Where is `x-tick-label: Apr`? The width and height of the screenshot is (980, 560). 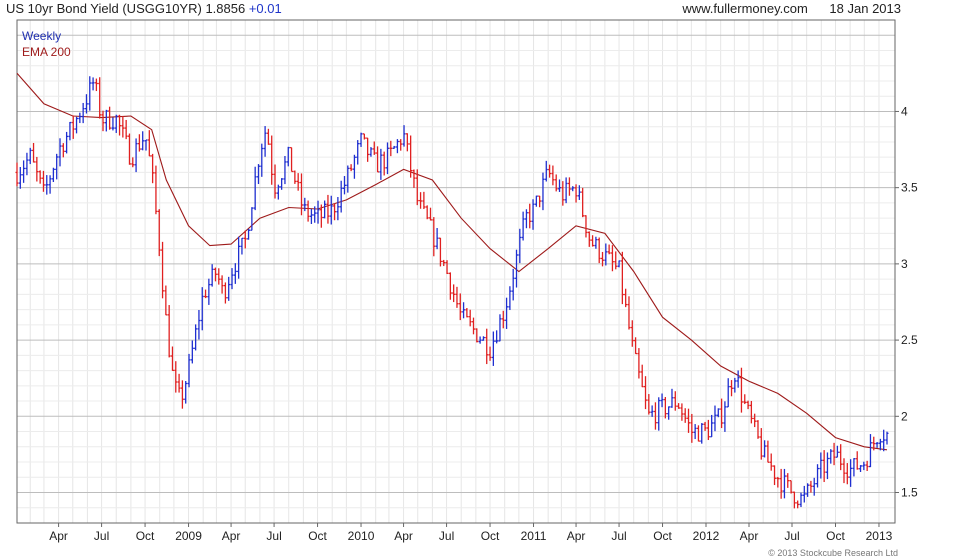
x-tick-label: Apr is located at coordinates (231, 536).